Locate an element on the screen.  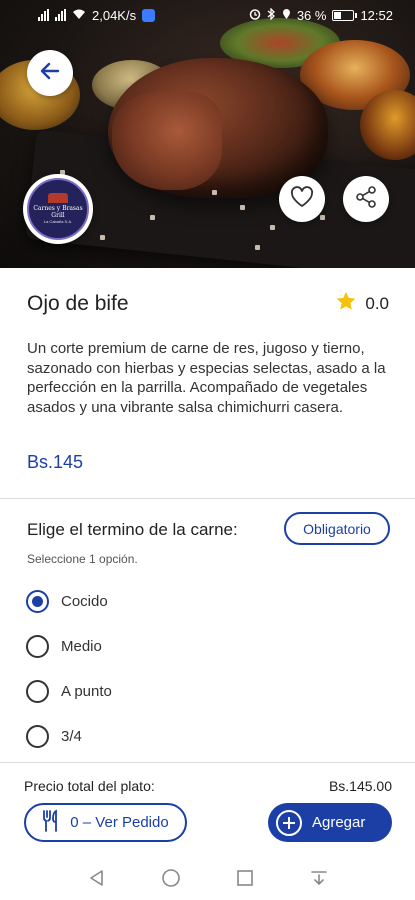
option-label: Cocido is located at coordinates (84, 601).